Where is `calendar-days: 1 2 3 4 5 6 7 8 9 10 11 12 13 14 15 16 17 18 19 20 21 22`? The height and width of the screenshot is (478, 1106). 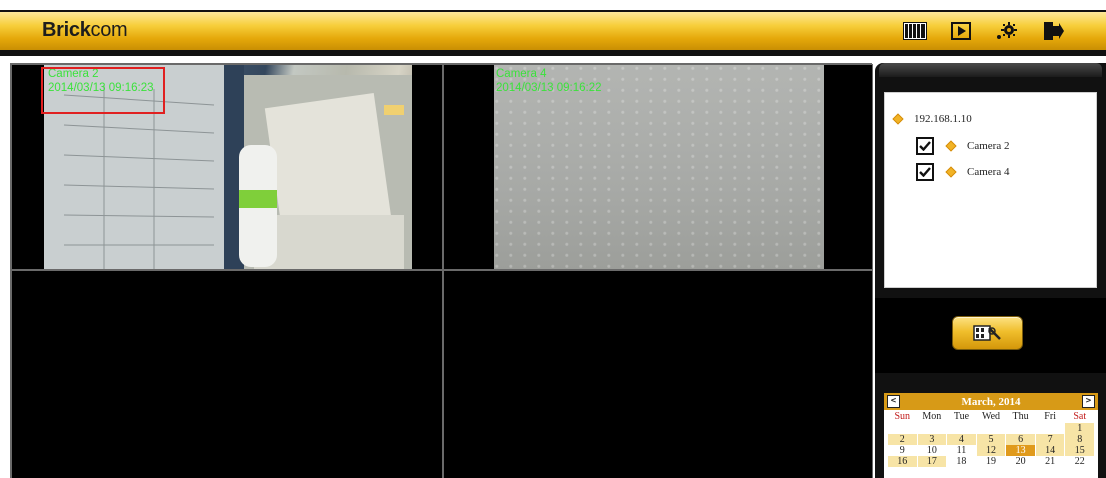
calendar-days: 1 2 3 4 5 6 7 8 9 10 11 12 13 14 15 16 17 18 19 20 21 22 is located at coordinates (991, 445).